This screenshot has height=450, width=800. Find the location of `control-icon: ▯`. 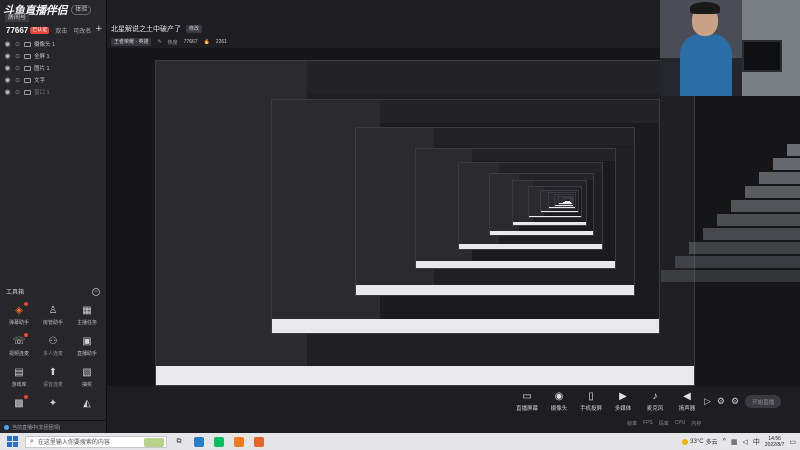

control-icon: ▯ is located at coordinates (591, 396).